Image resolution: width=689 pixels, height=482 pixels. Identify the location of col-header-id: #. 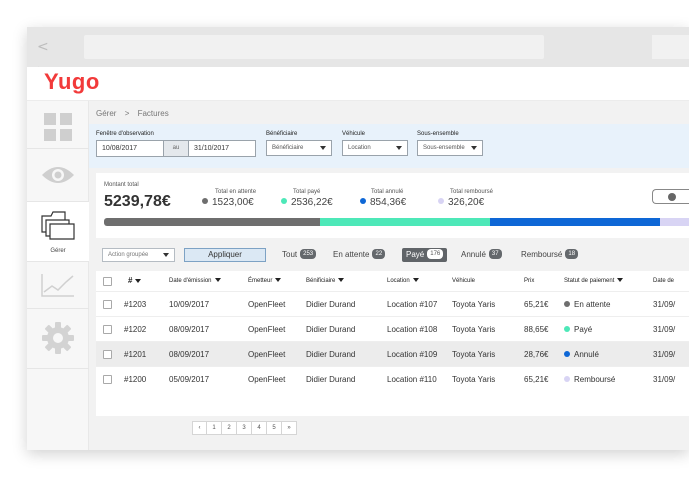
(135, 281).